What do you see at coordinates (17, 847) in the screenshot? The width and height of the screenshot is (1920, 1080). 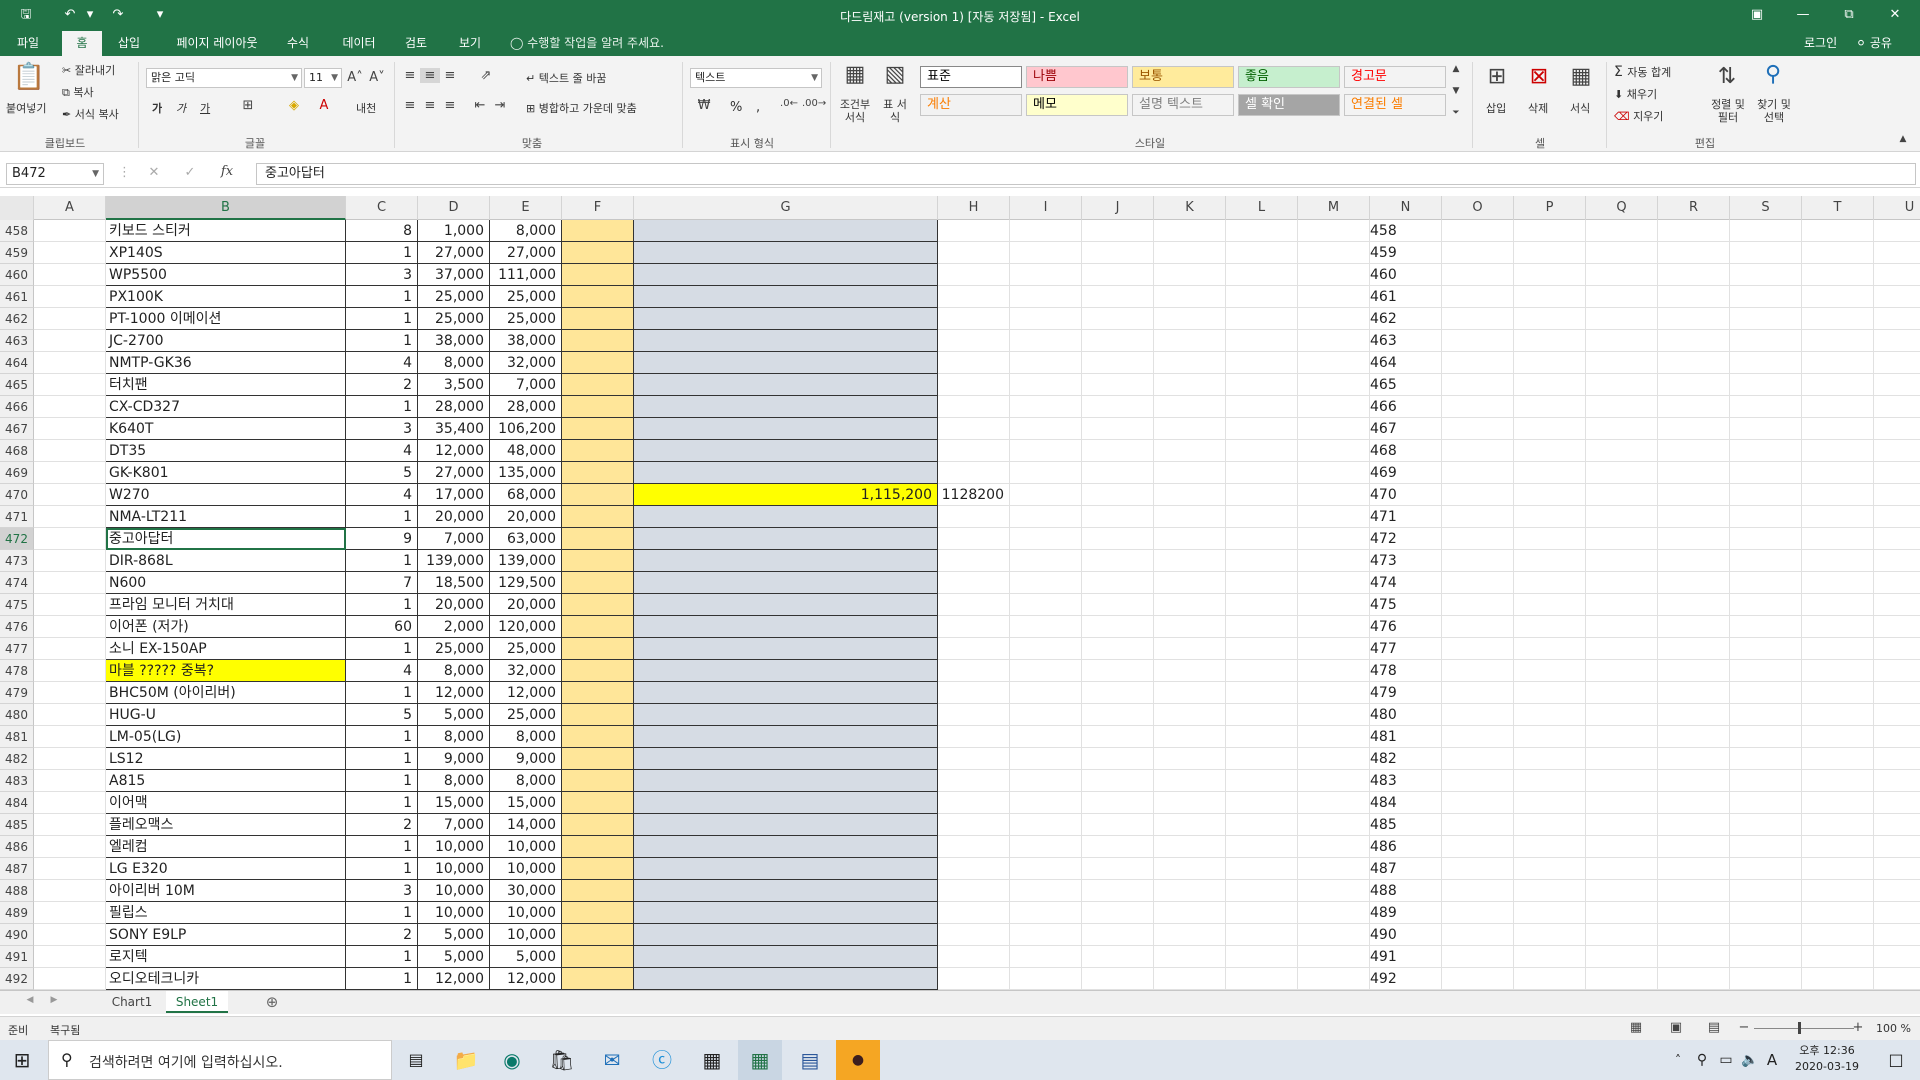 I see `row-header: 486` at bounding box center [17, 847].